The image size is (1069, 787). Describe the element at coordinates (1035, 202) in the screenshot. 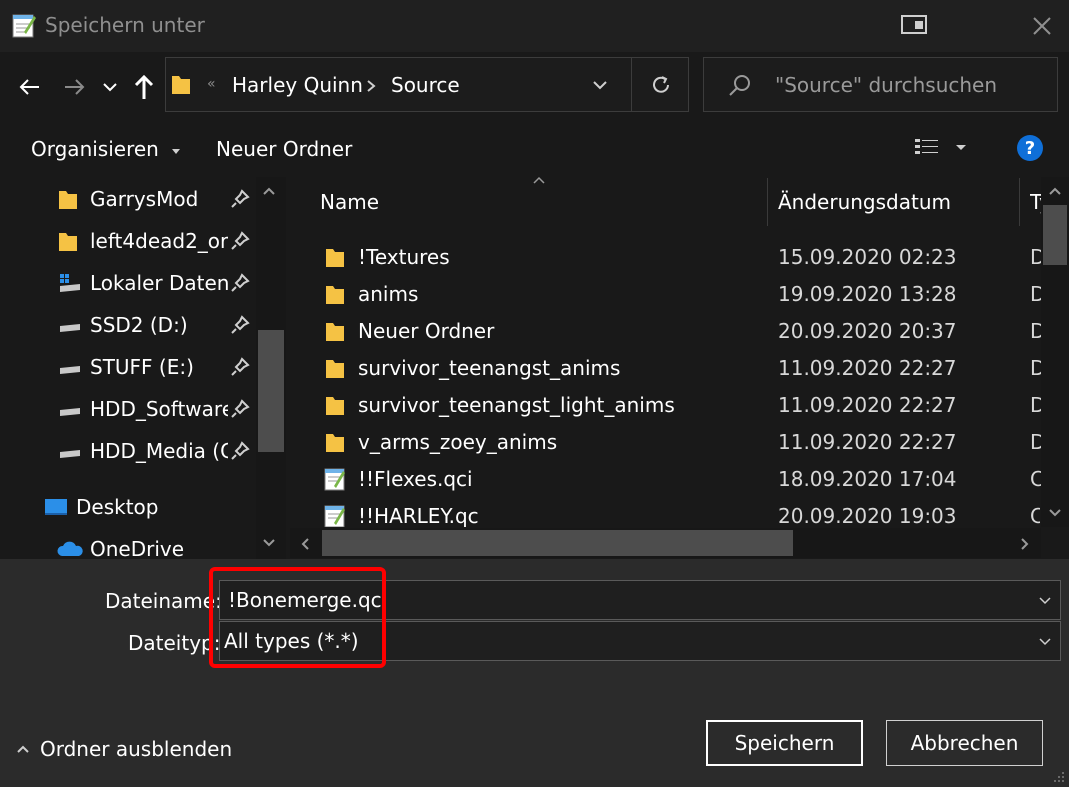

I see `column-header-type: Ty` at that location.